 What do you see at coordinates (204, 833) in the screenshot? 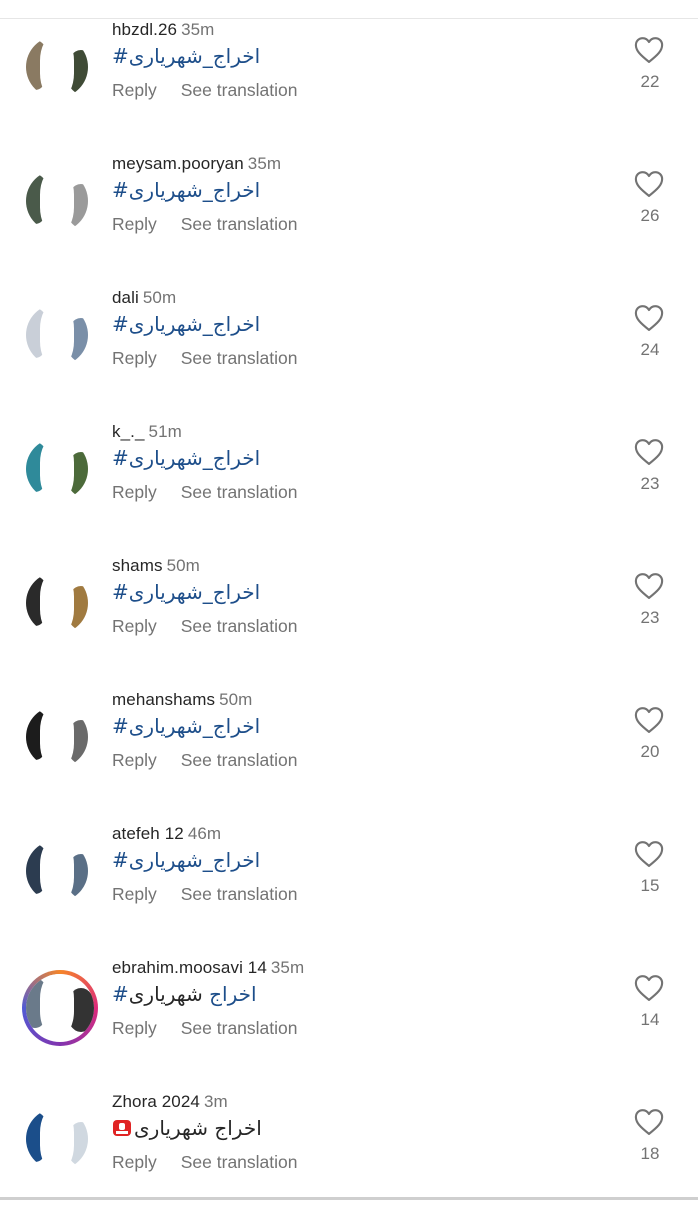
I see `comment-timestamp: 46m` at bounding box center [204, 833].